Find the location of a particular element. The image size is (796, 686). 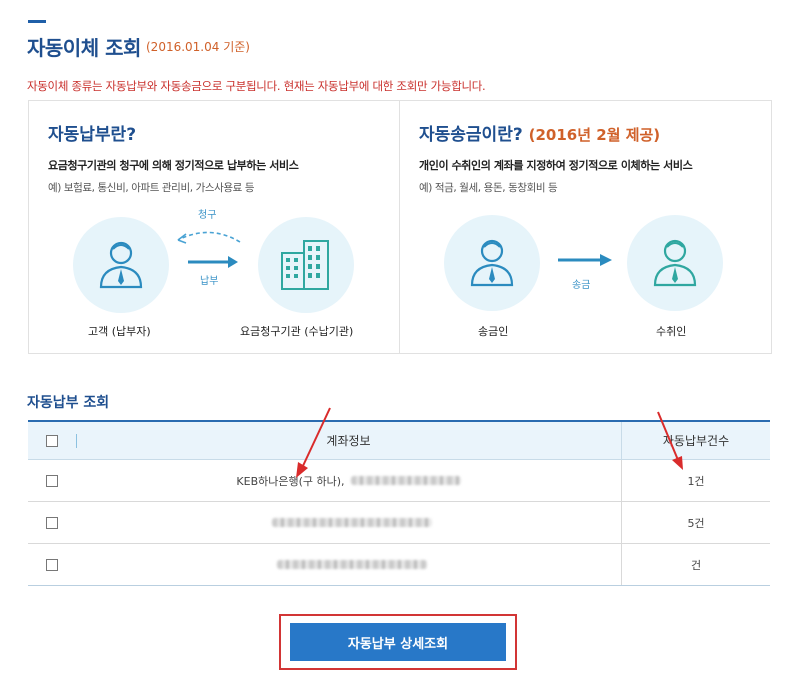

institution-circle is located at coordinates (306, 265).